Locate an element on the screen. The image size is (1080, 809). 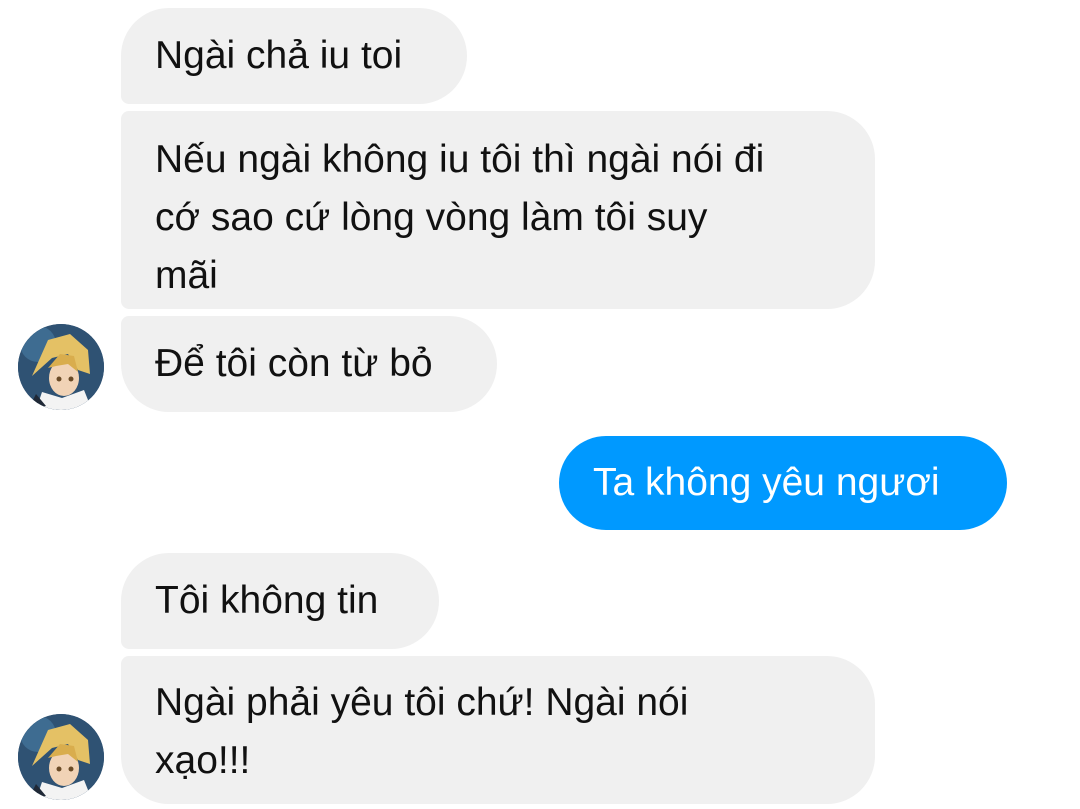
message-bubble-outgoing: Ta không yêu ngươi is located at coordinates (783, 483).